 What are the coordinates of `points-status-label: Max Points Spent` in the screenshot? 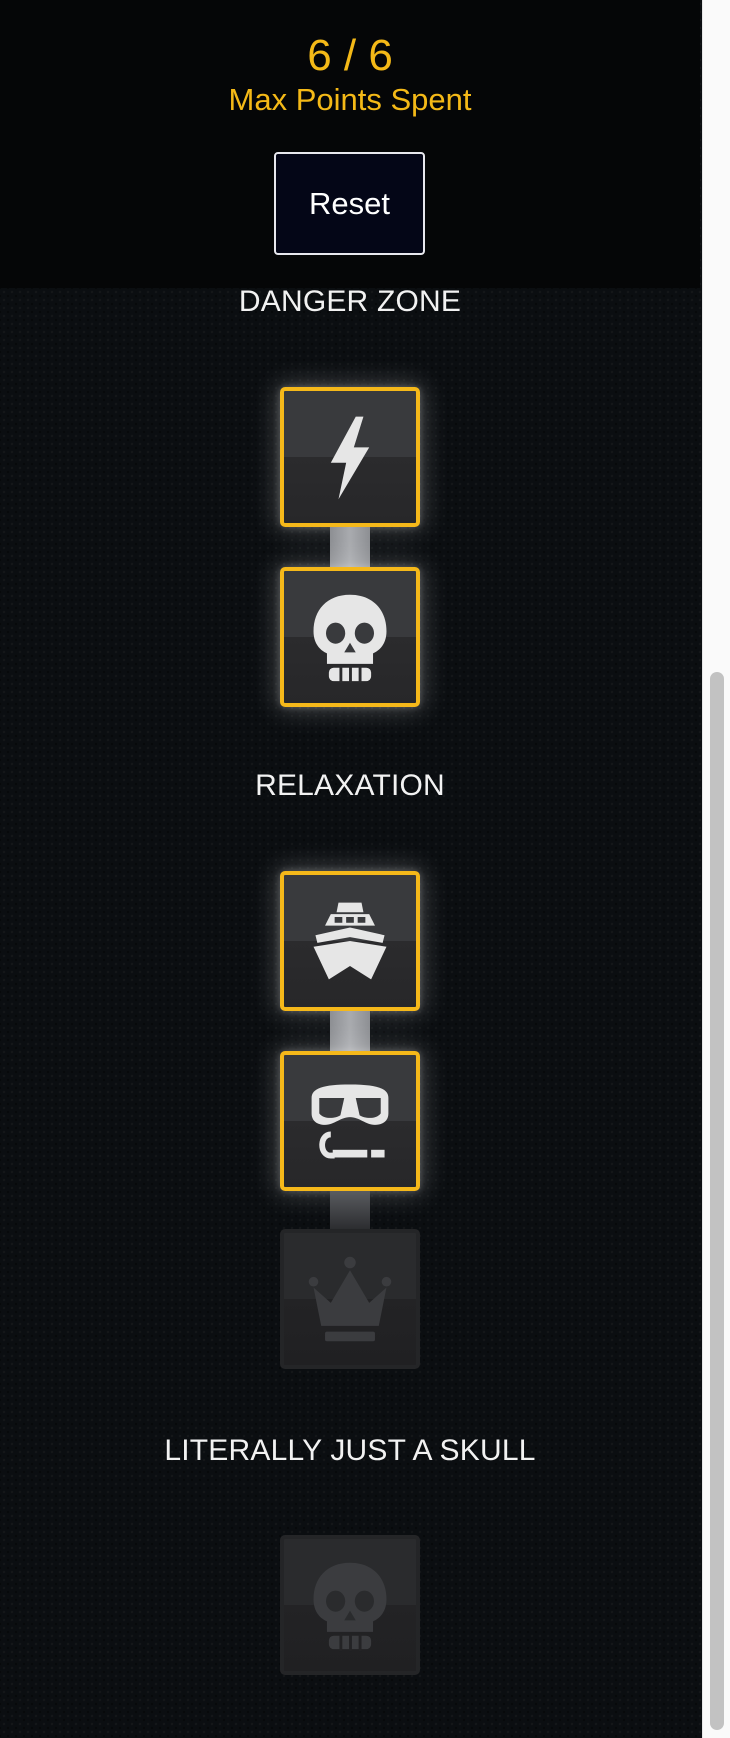 It's located at (350, 99).